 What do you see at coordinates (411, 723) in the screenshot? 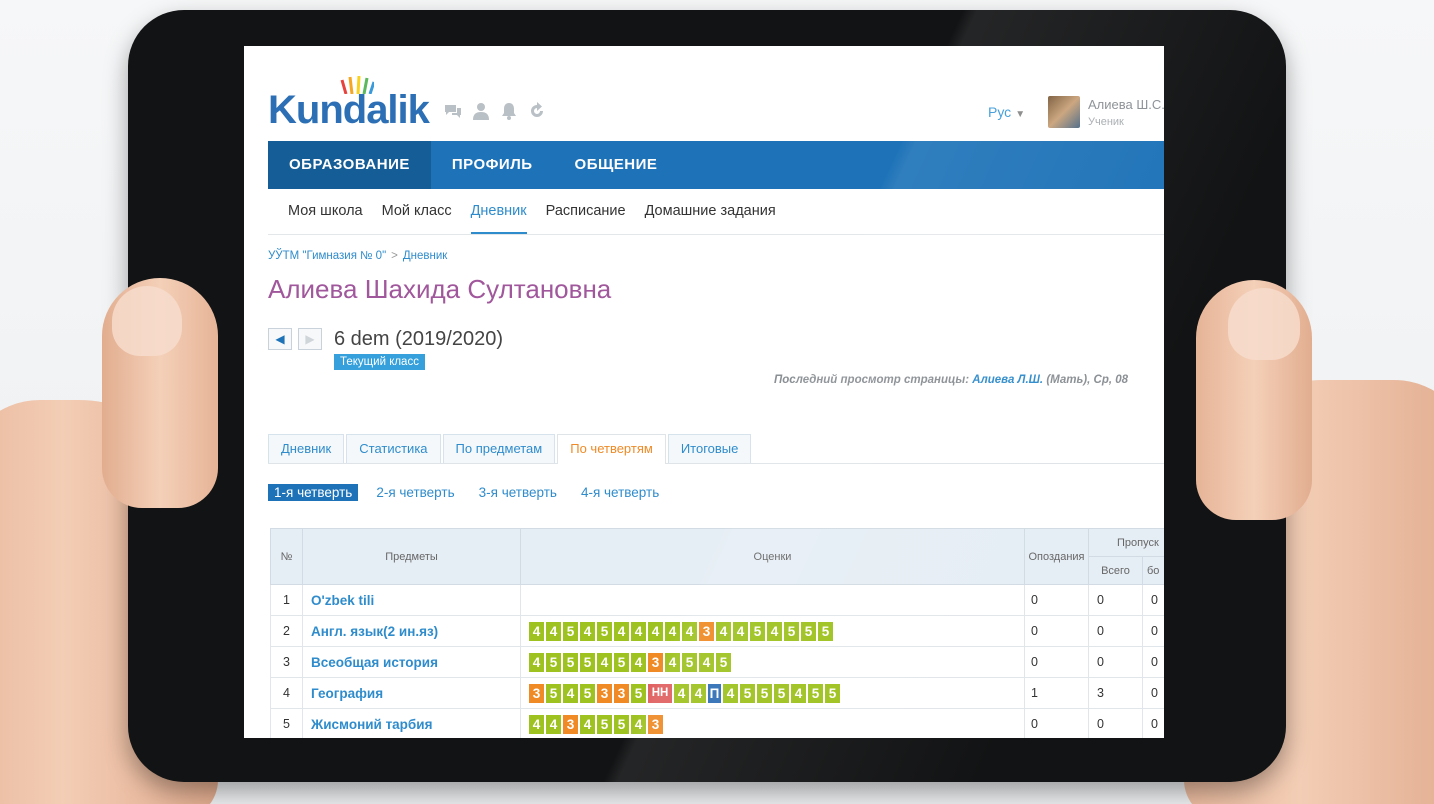
I see `subject-link: Жисмоний тарбия` at bounding box center [411, 723].